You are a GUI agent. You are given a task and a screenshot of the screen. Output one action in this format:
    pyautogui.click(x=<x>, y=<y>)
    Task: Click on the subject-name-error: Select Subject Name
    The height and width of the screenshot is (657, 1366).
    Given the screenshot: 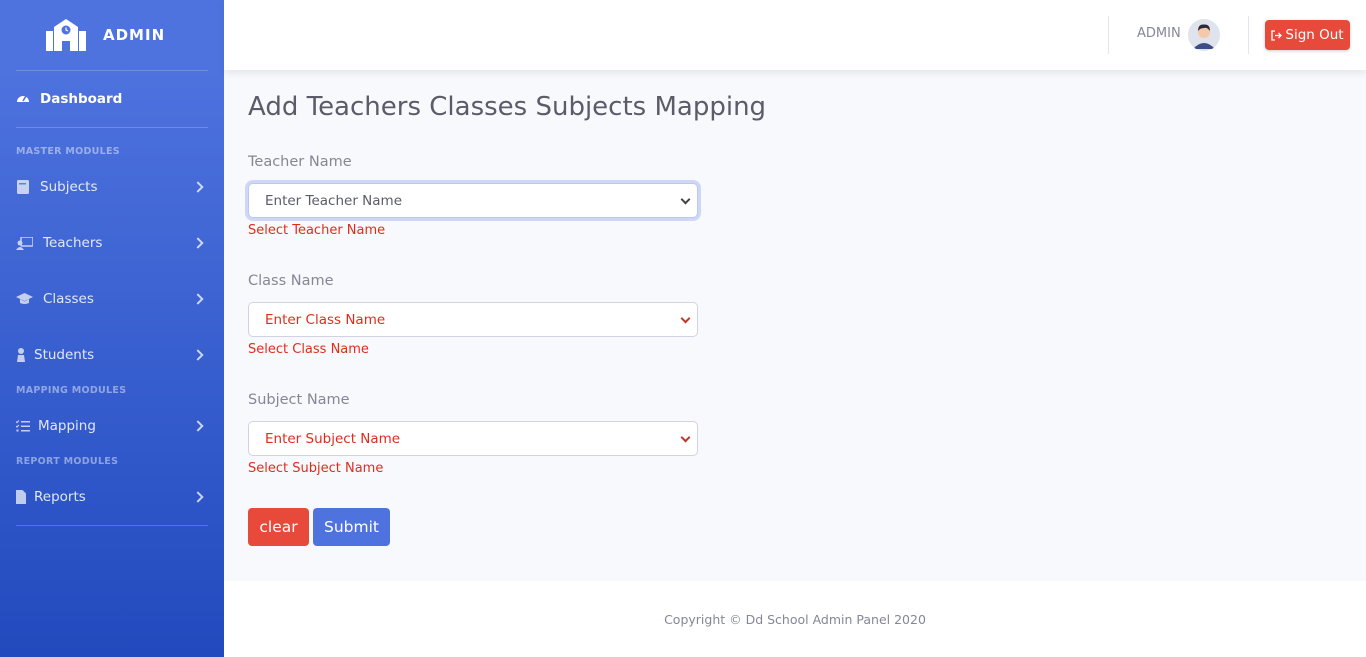 What is the action you would take?
    pyautogui.click(x=316, y=468)
    